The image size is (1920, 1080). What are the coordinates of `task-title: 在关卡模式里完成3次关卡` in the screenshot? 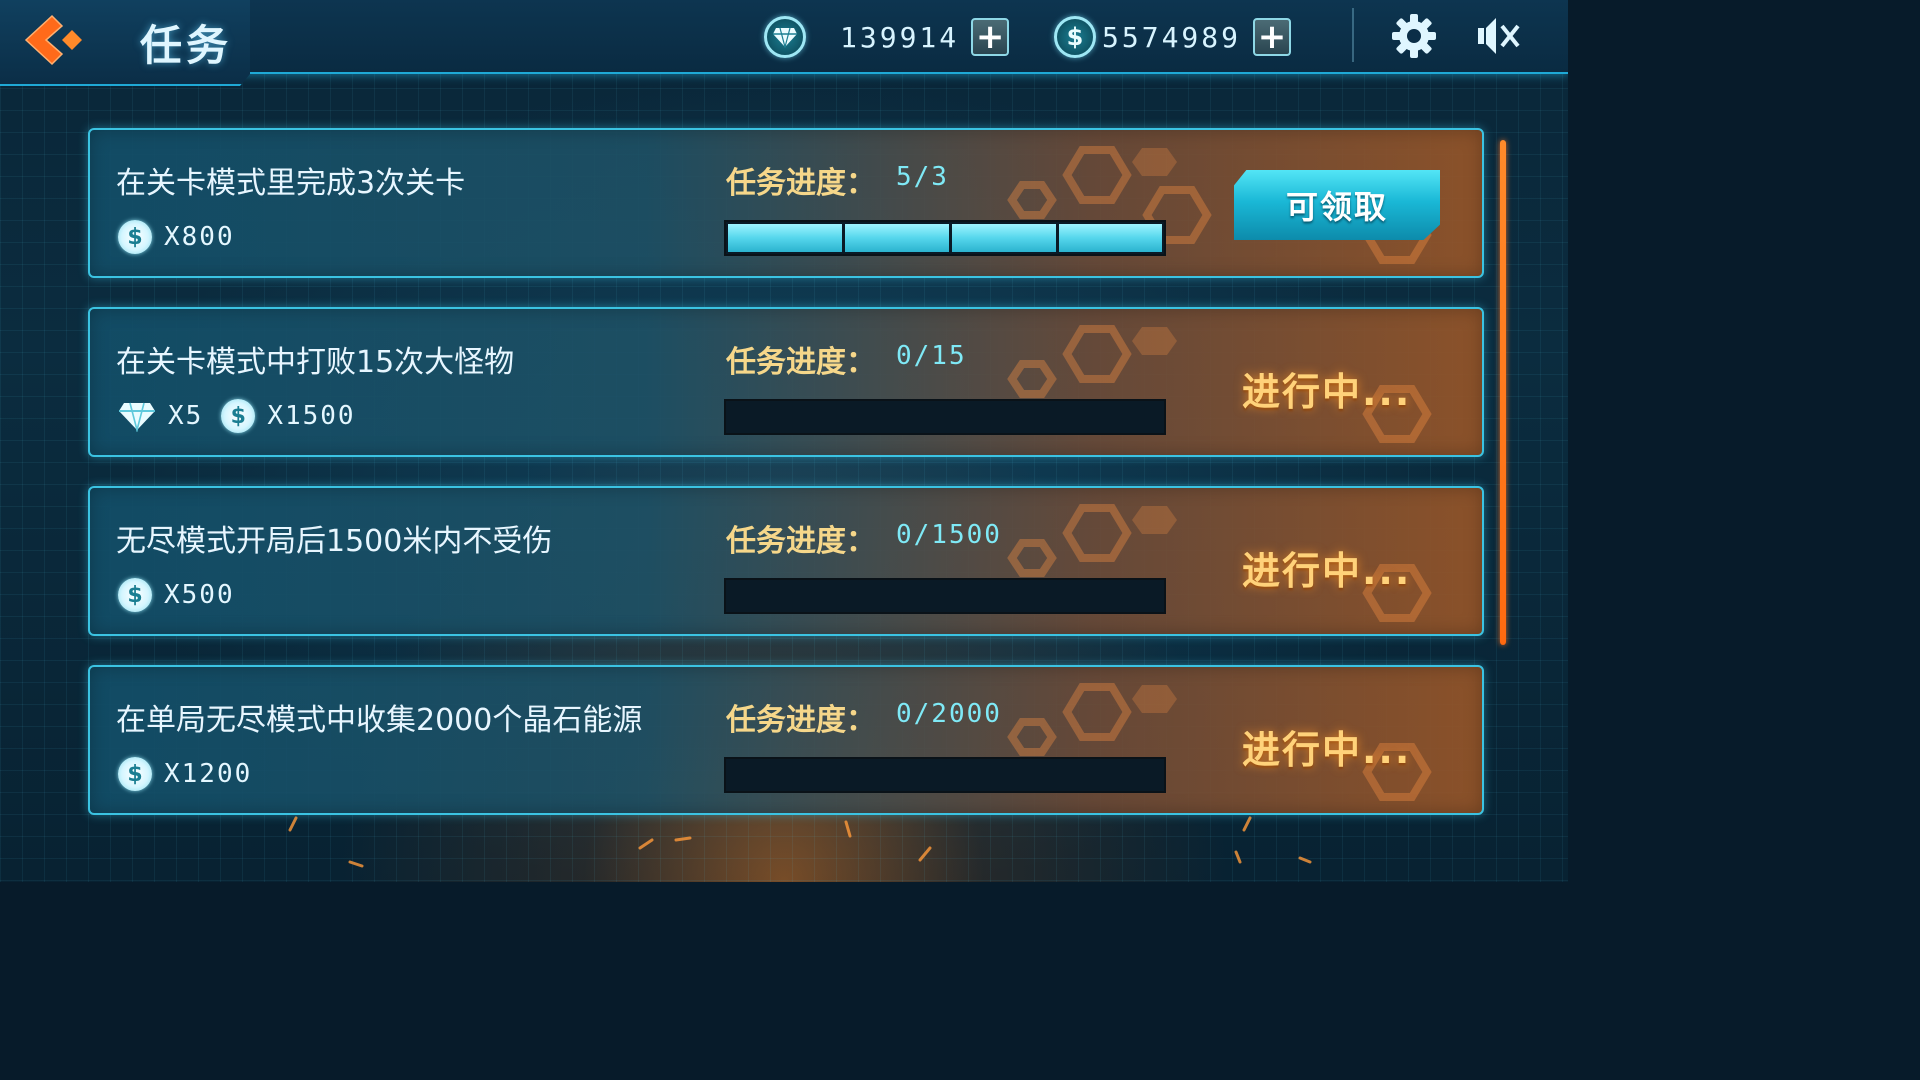 It's located at (291, 183).